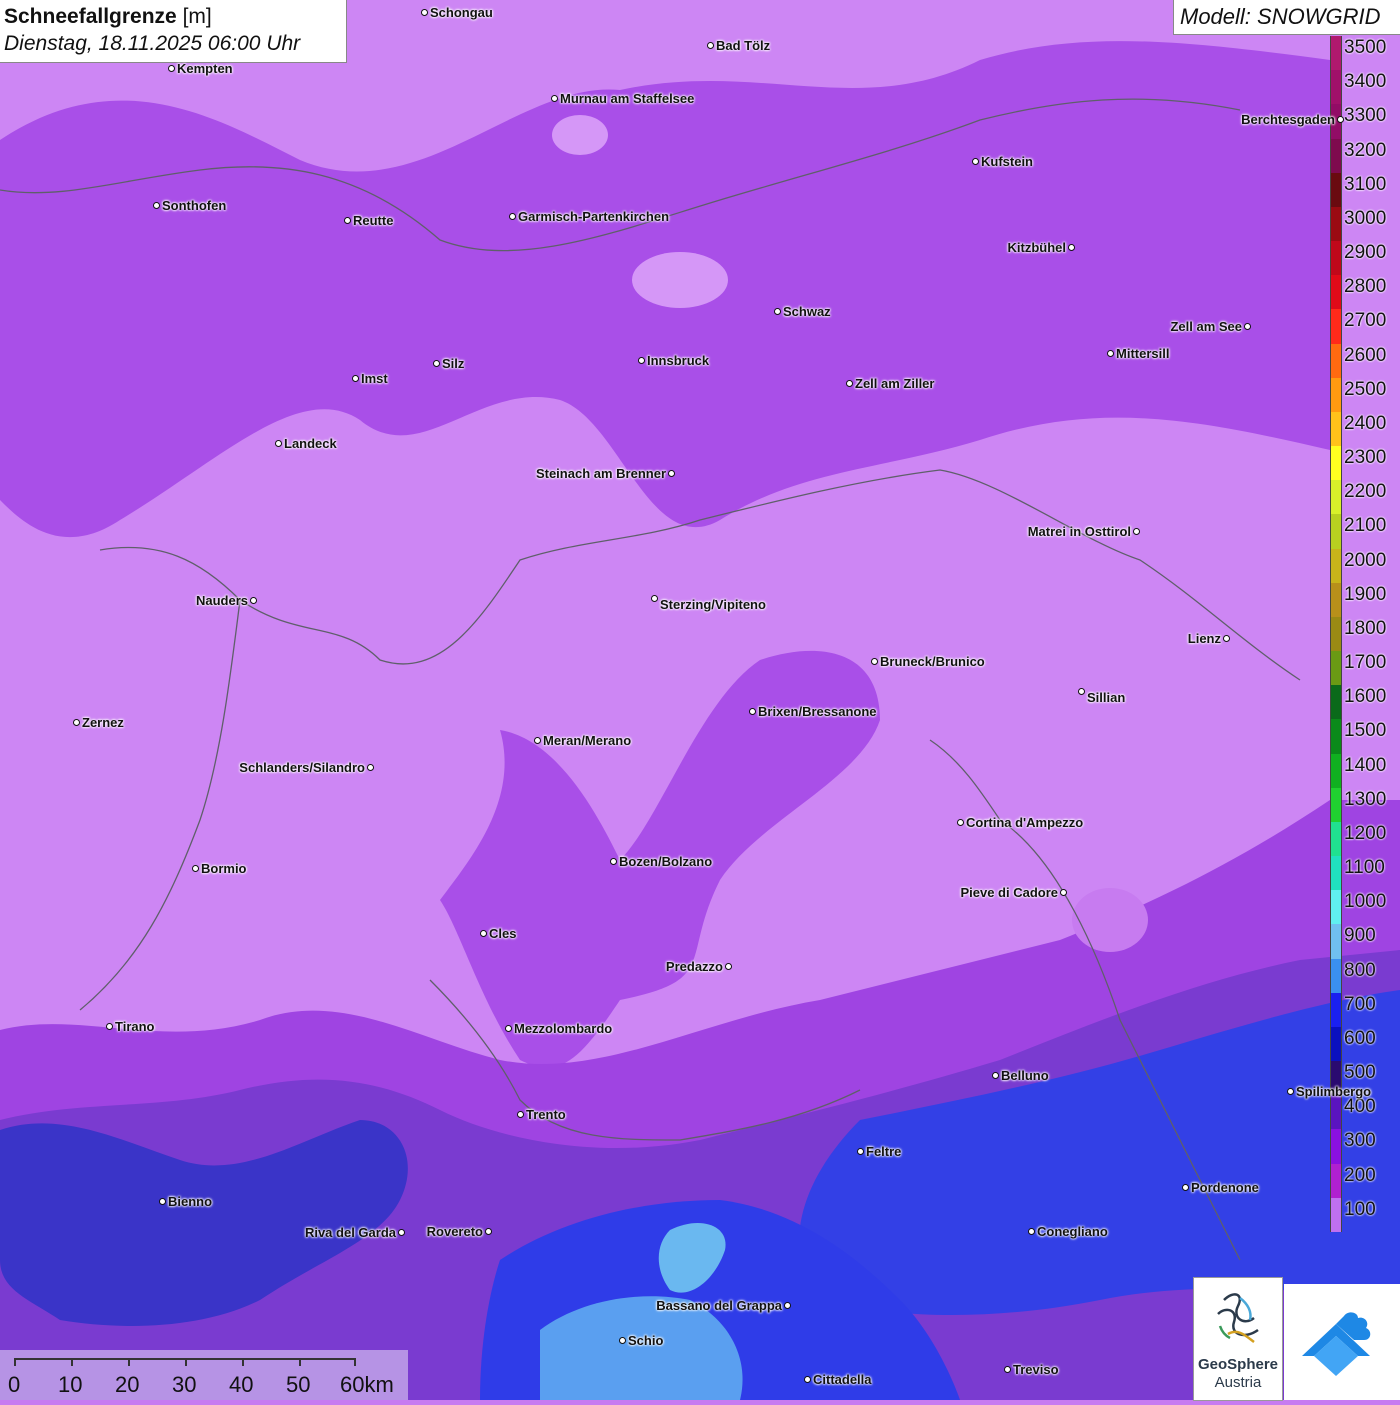 Image resolution: width=1400 pixels, height=1405 pixels. What do you see at coordinates (302, 767) in the screenshot?
I see `city-name: Schlanders/Silandro` at bounding box center [302, 767].